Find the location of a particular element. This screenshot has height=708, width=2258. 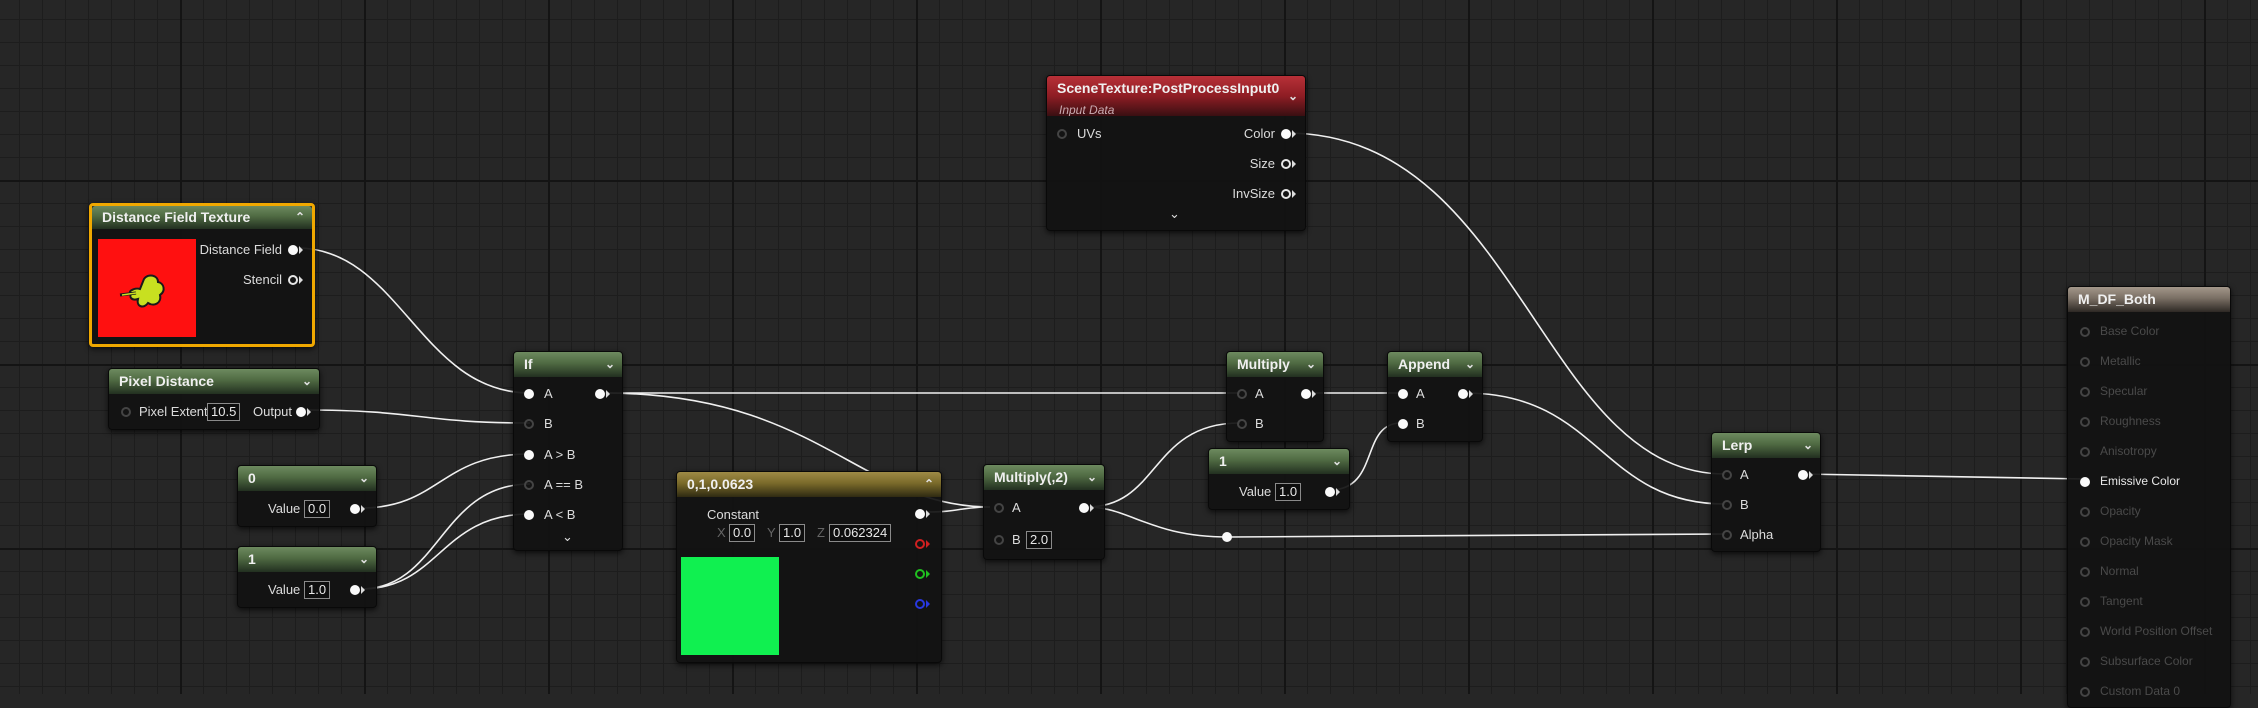

y-input: 1.0 is located at coordinates (792, 533).